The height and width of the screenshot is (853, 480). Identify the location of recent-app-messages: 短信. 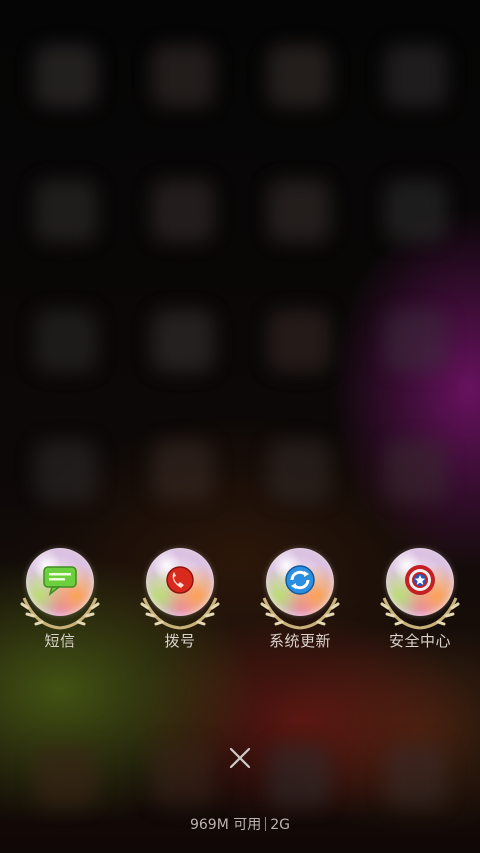
(60, 600).